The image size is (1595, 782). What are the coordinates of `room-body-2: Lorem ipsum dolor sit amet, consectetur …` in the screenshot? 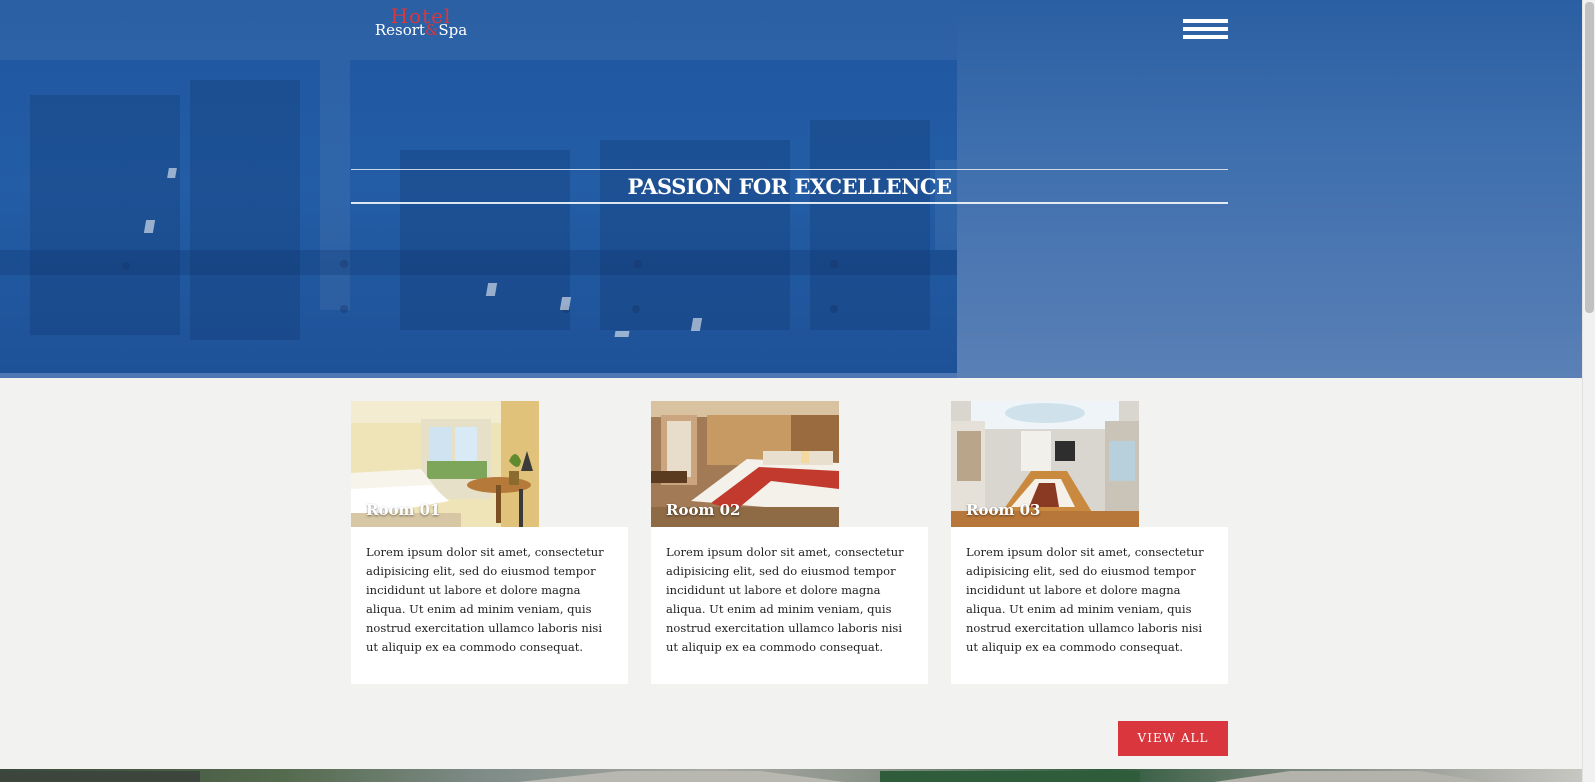 It's located at (789, 605).